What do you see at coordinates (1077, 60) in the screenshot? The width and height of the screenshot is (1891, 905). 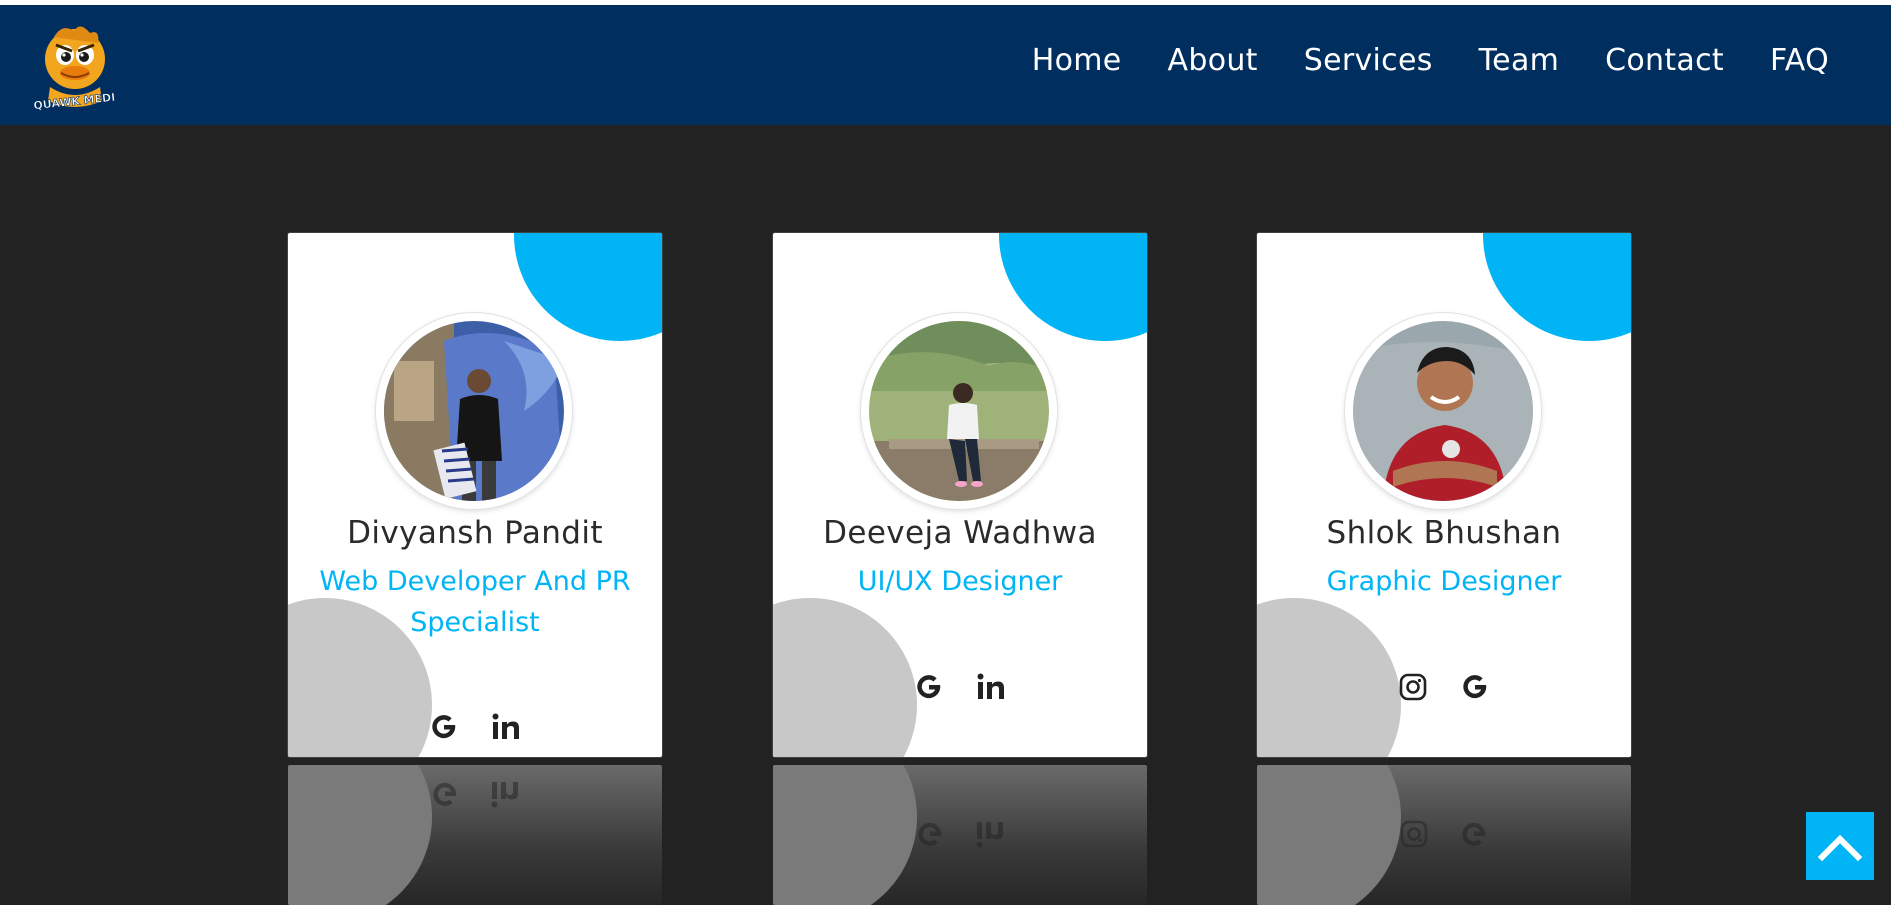 I see `nav-home: Home` at bounding box center [1077, 60].